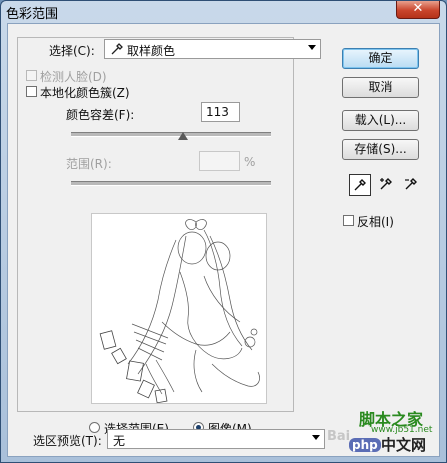  Describe the element at coordinates (250, 162) in the screenshot. I see `range-unit: %` at that location.